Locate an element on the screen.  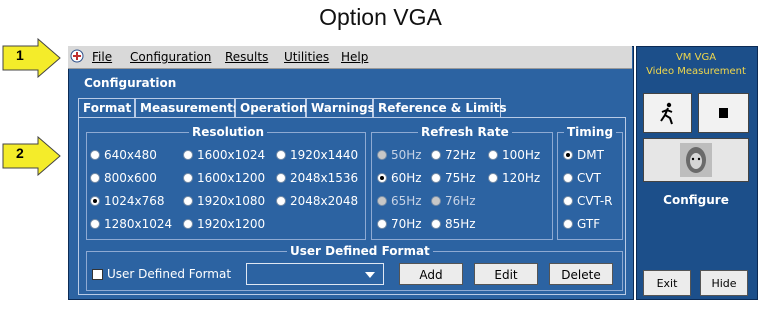
add-button: Add is located at coordinates (431, 274).